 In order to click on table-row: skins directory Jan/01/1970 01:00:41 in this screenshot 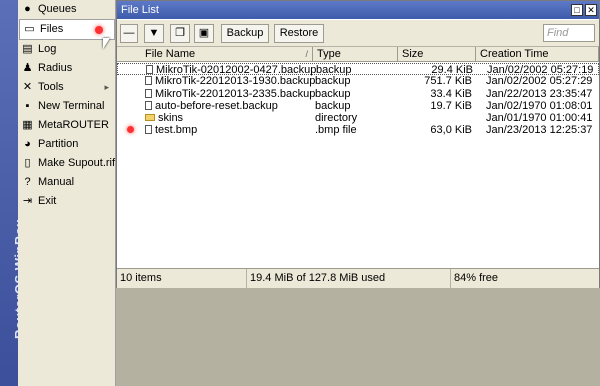, I will do `click(358, 118)`.